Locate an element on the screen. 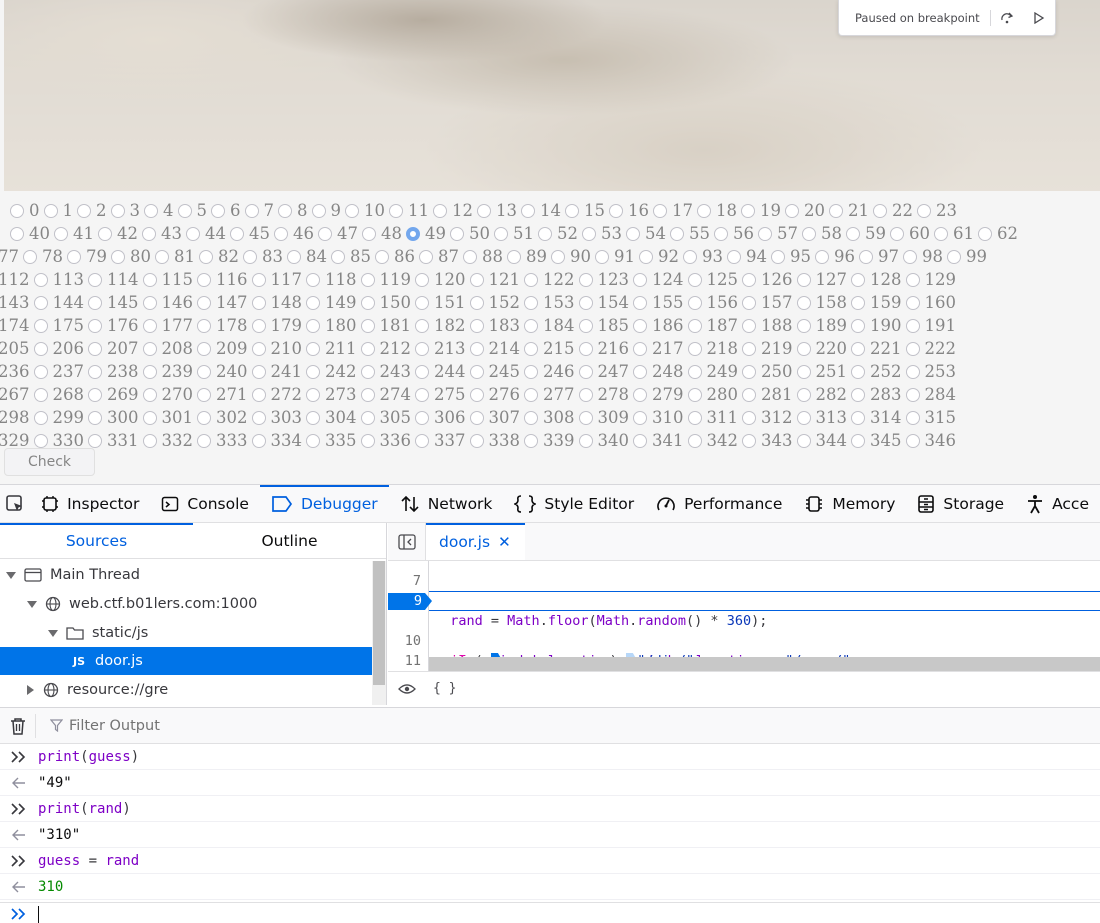  tab-style-editor: Style Editor is located at coordinates (574, 503).